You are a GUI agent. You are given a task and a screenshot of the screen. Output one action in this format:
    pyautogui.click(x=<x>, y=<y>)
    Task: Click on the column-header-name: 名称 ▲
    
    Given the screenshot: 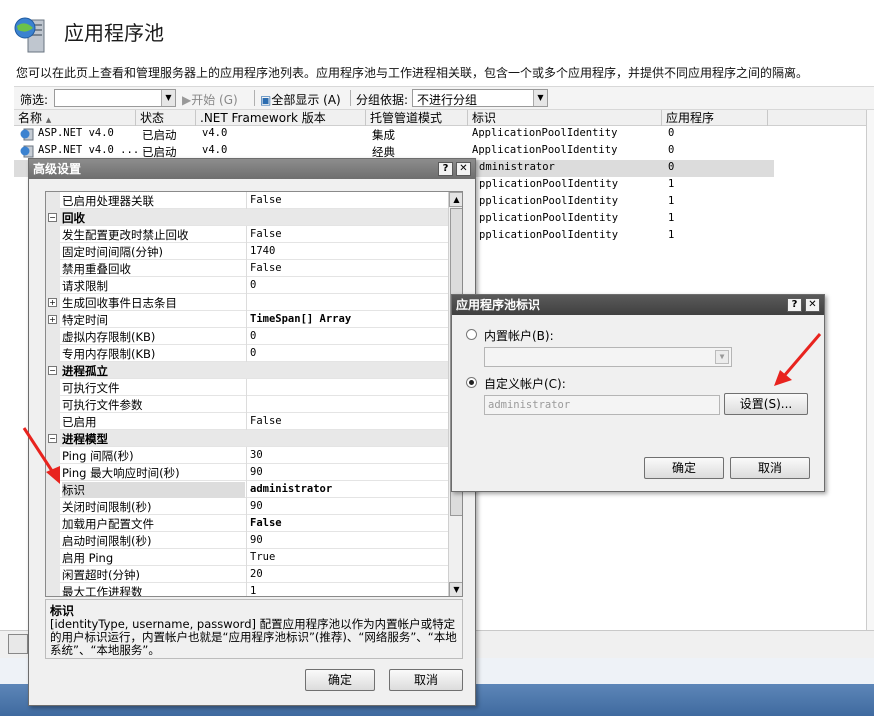 What is the action you would take?
    pyautogui.click(x=75, y=118)
    